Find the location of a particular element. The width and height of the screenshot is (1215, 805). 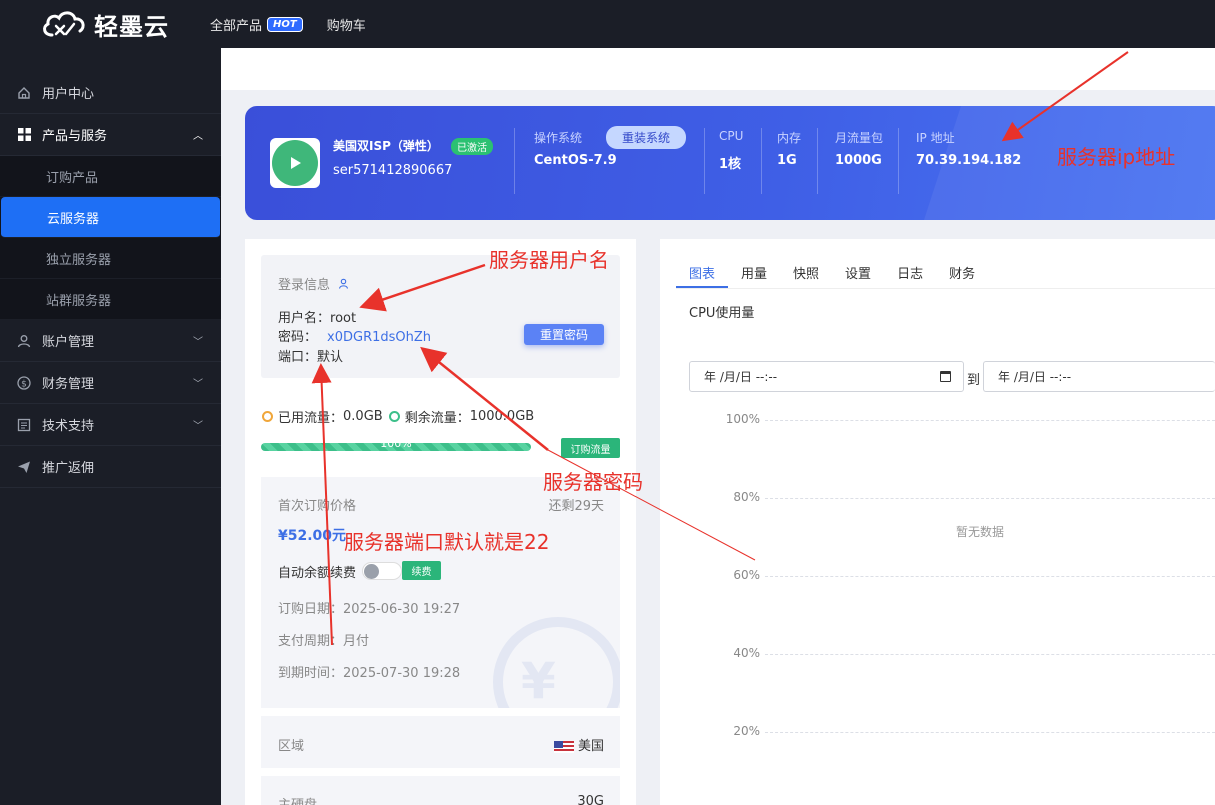

progress-label: 100% is located at coordinates (396, 443).